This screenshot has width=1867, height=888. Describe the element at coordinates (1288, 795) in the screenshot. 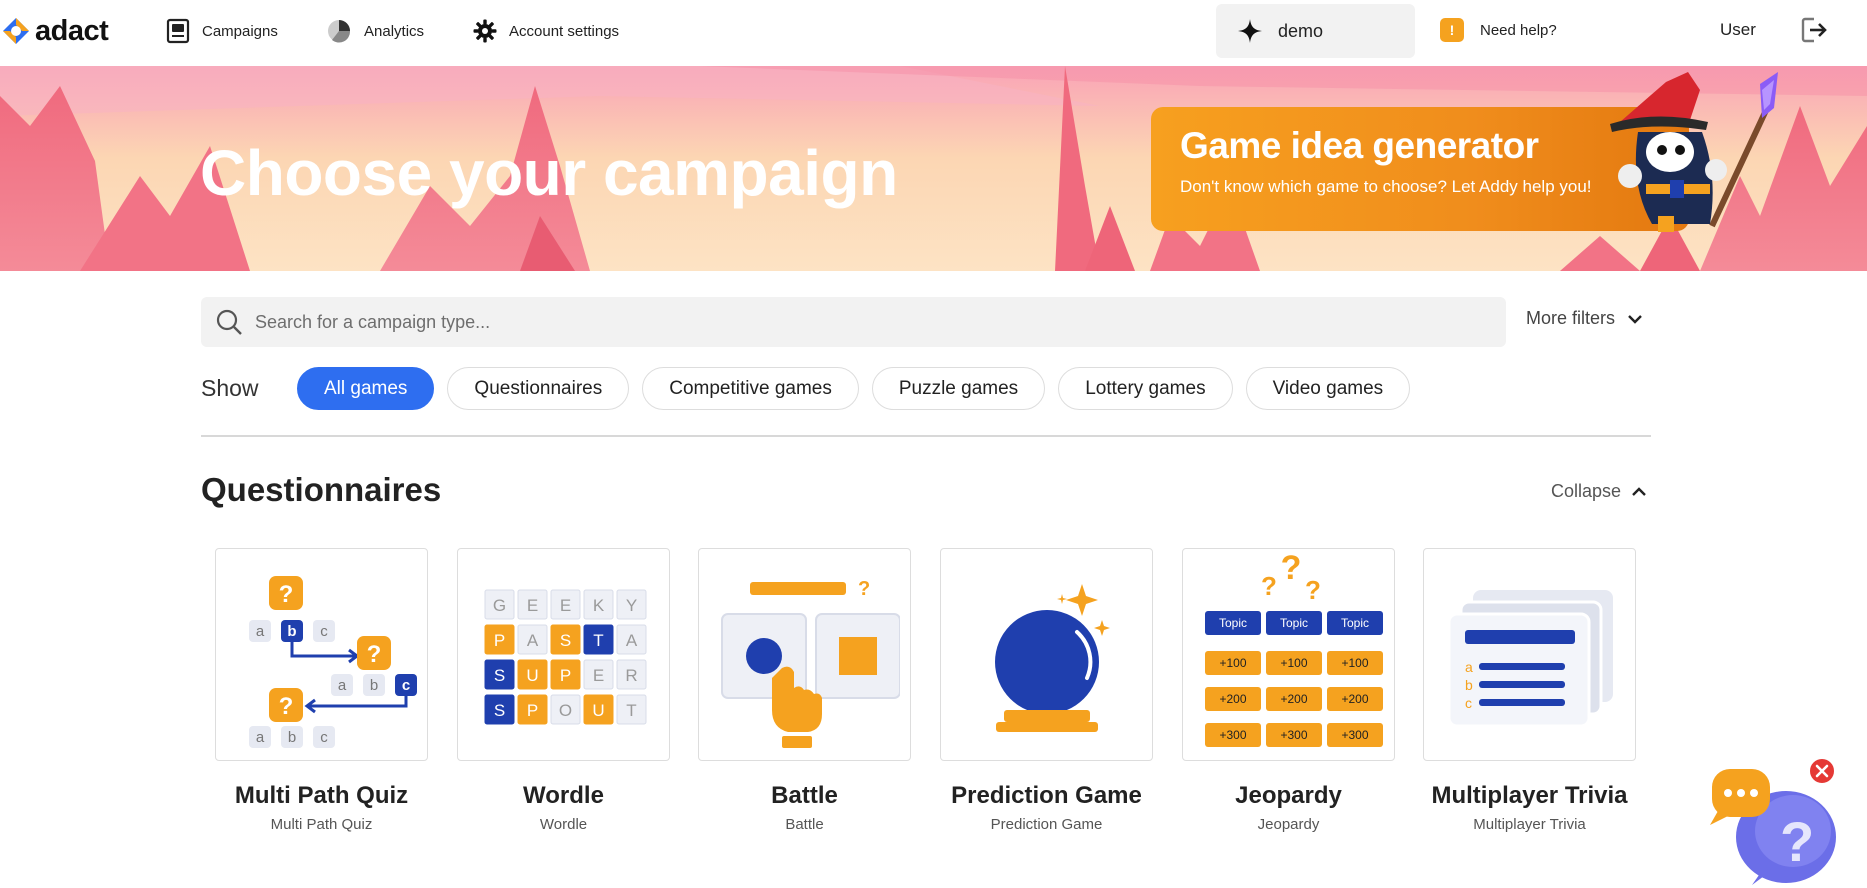

I see `card-title: Jeopardy` at that location.